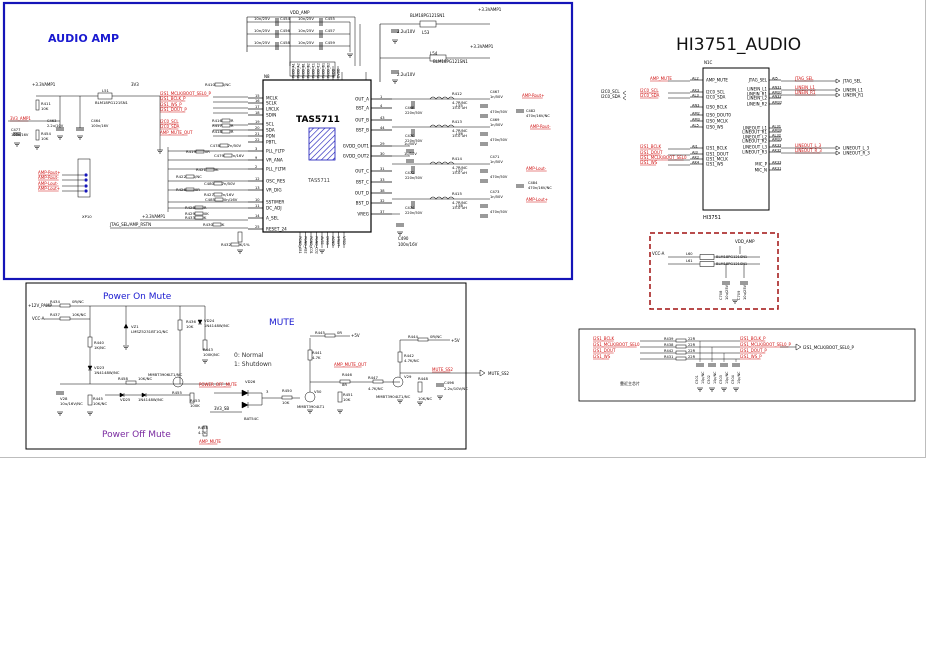 Image resolution: width=950 pixels, height=672 pixels. What do you see at coordinates (715, 377) in the screenshot?
I see `cap-value: 10p/NC` at bounding box center [715, 377].